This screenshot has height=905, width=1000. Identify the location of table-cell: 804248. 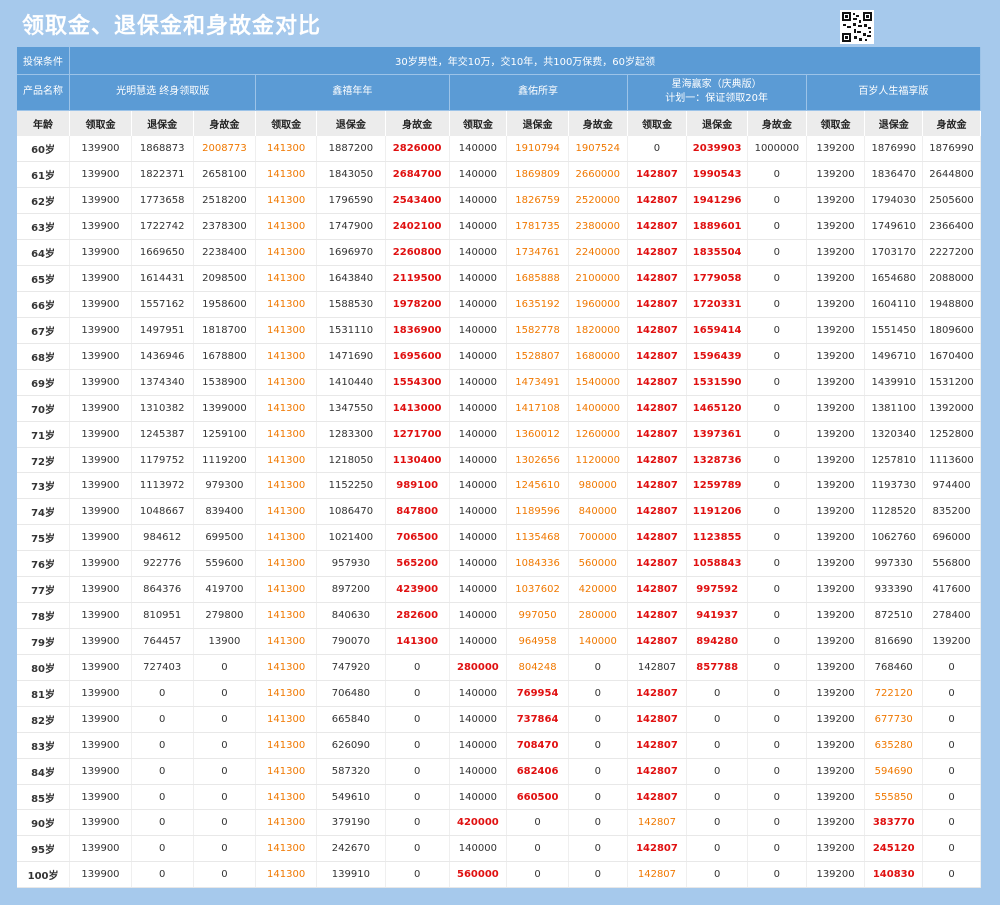
(537, 667).